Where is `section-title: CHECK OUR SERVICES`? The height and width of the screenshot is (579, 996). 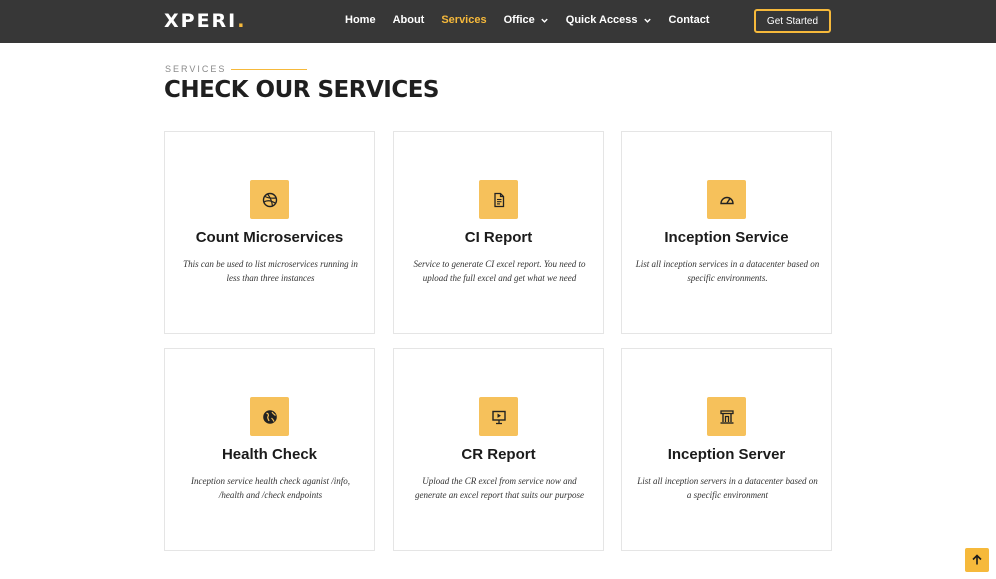
section-title: CHECK OUR SERVICES is located at coordinates (302, 90).